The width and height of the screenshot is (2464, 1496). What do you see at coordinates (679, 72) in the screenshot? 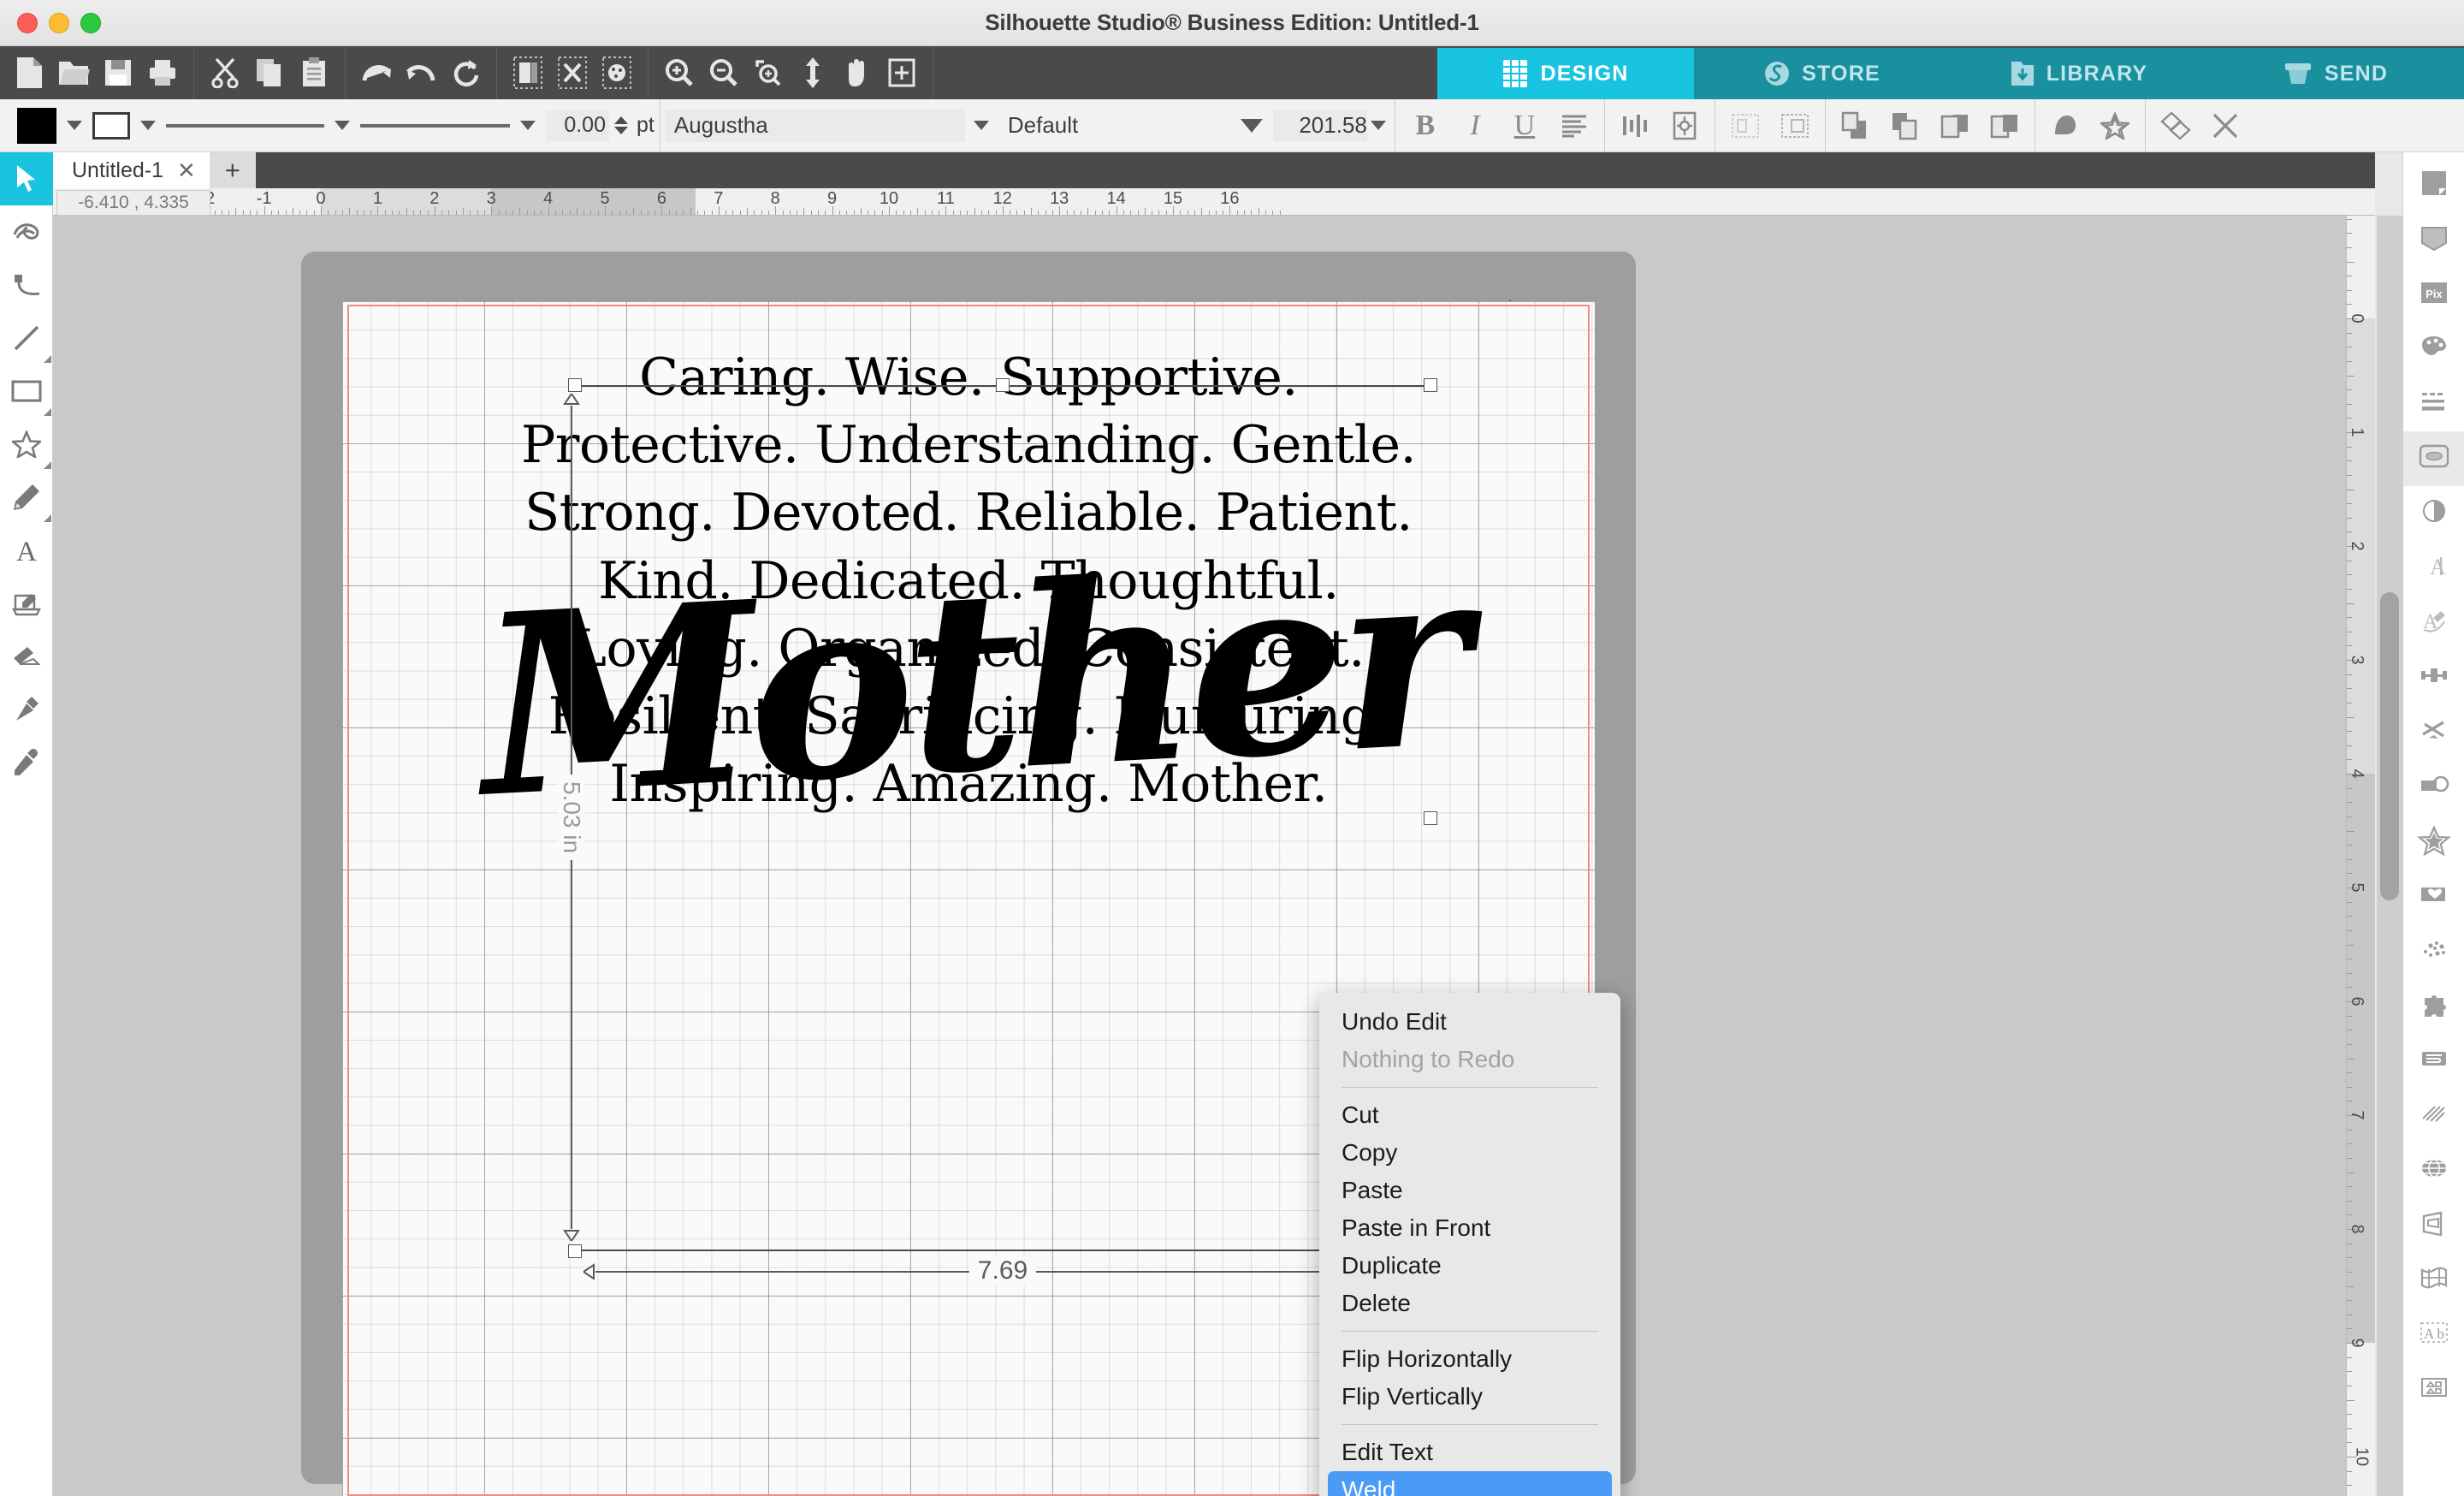
I see `zoom-in-button` at bounding box center [679, 72].